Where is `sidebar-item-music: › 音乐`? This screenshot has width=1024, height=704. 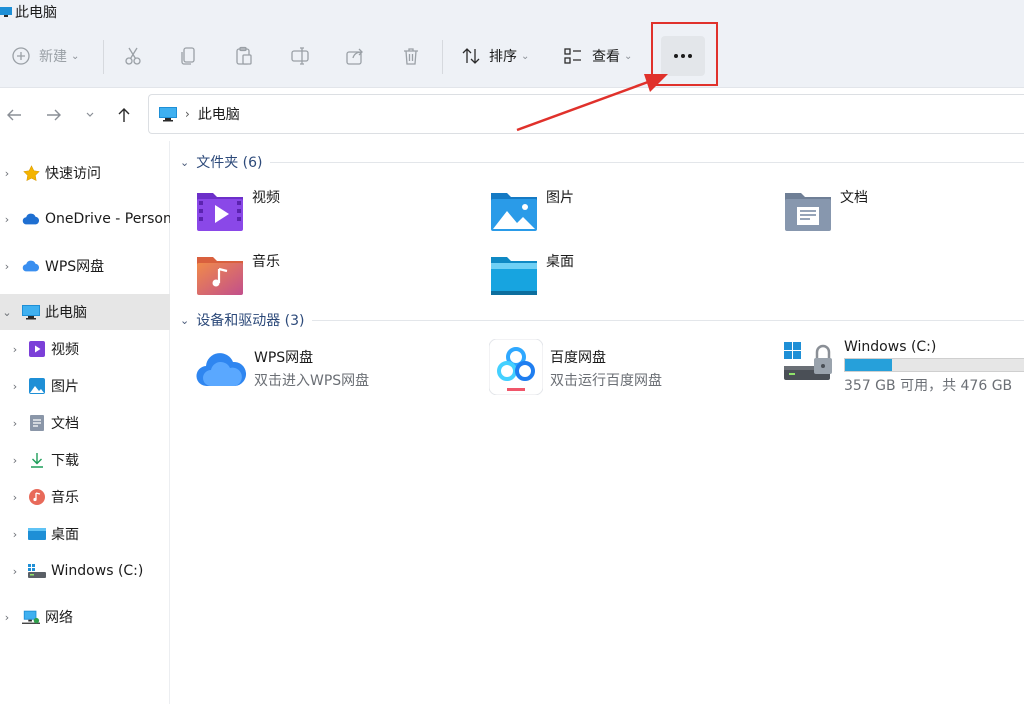
sidebar-item-music: › 音乐 is located at coordinates (85, 497).